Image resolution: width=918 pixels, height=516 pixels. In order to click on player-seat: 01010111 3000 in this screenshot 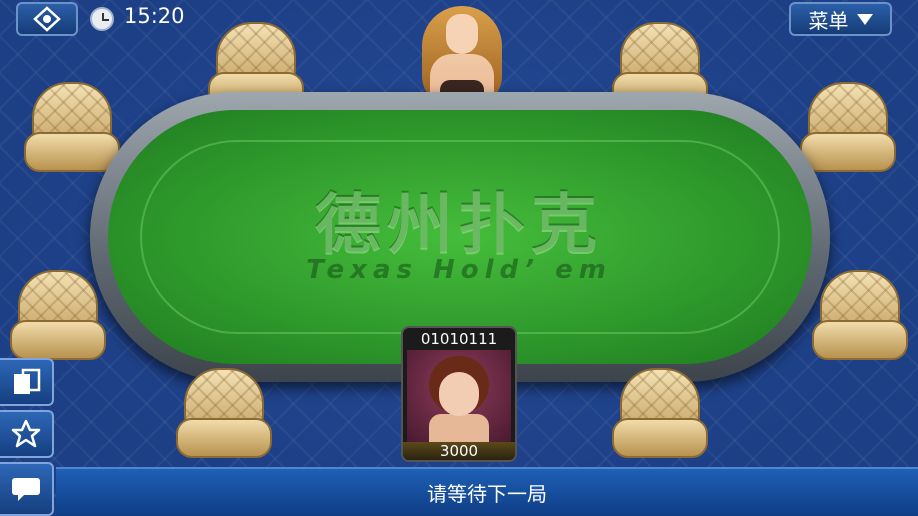, I will do `click(459, 394)`.